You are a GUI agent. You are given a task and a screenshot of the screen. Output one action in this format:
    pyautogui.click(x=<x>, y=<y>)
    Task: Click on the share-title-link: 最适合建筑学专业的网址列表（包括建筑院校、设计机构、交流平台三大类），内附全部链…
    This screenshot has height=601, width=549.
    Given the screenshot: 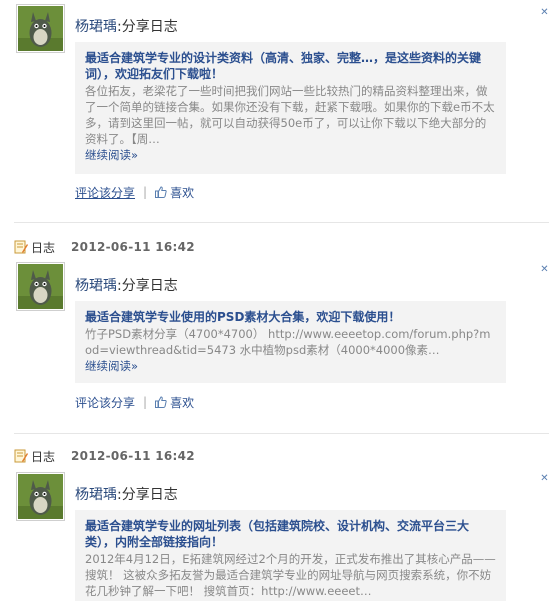 What is the action you would take?
    pyautogui.click(x=290, y=534)
    